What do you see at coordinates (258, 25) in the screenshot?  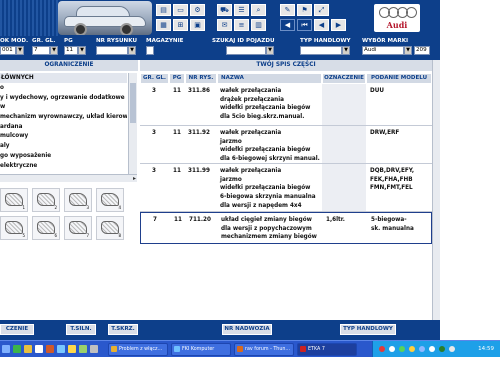 I see `doc-icon: ▥` at bounding box center [258, 25].